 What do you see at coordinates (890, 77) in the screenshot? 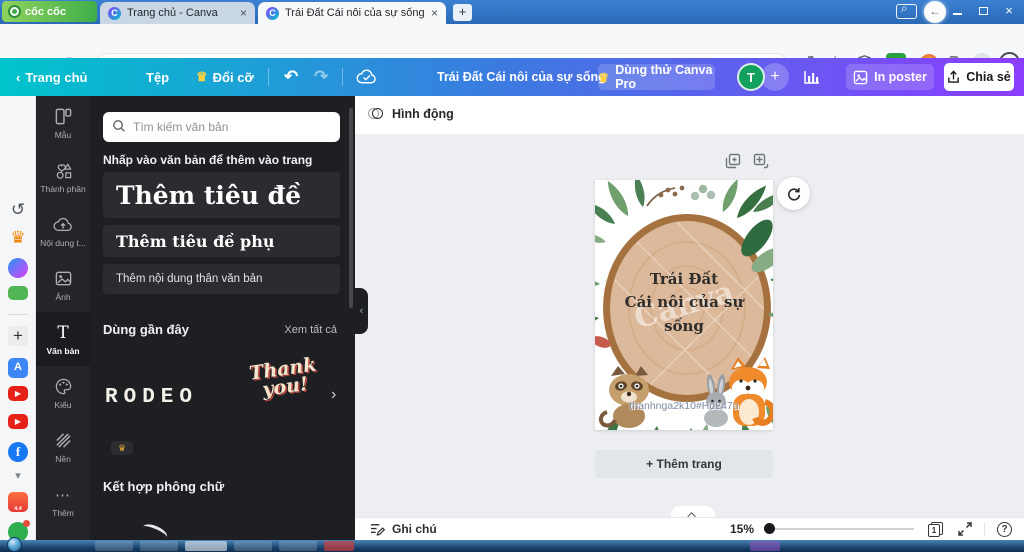
I see `print-poster-button: In poster` at bounding box center [890, 77].